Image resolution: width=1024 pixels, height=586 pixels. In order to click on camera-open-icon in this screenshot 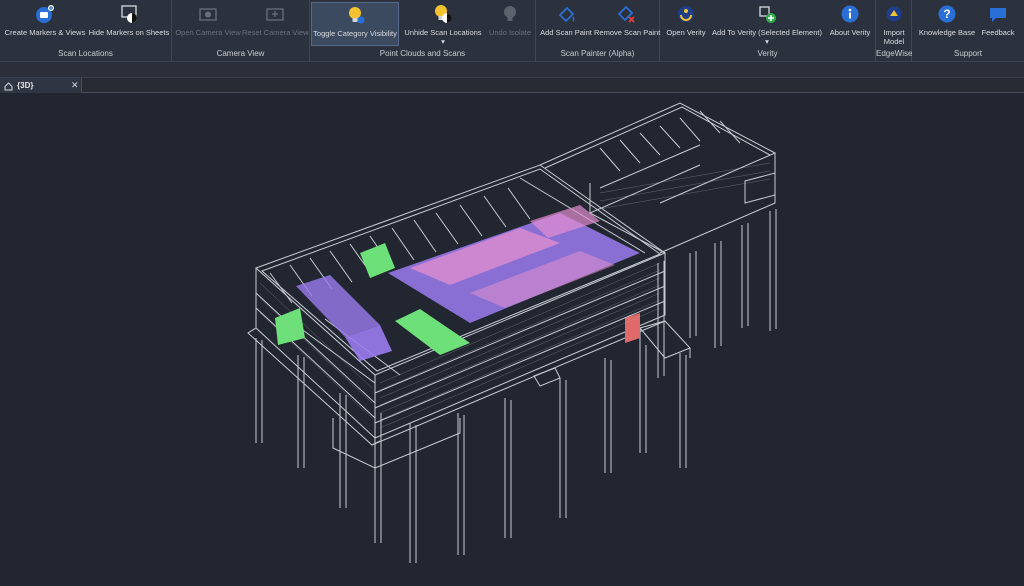, I will do `click(208, 14)`.